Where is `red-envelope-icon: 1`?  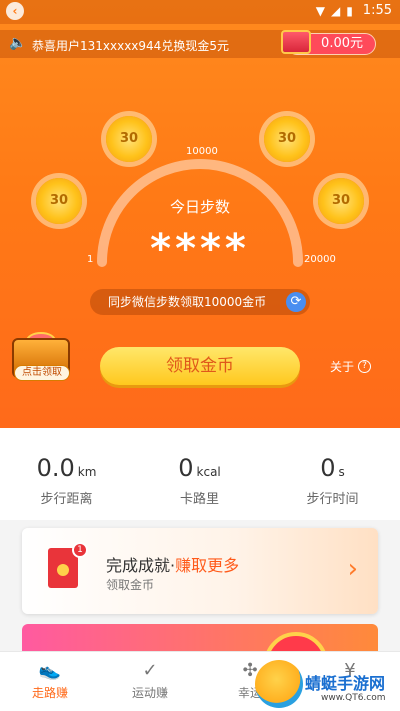
red-envelope-icon: 1 is located at coordinates (68, 565).